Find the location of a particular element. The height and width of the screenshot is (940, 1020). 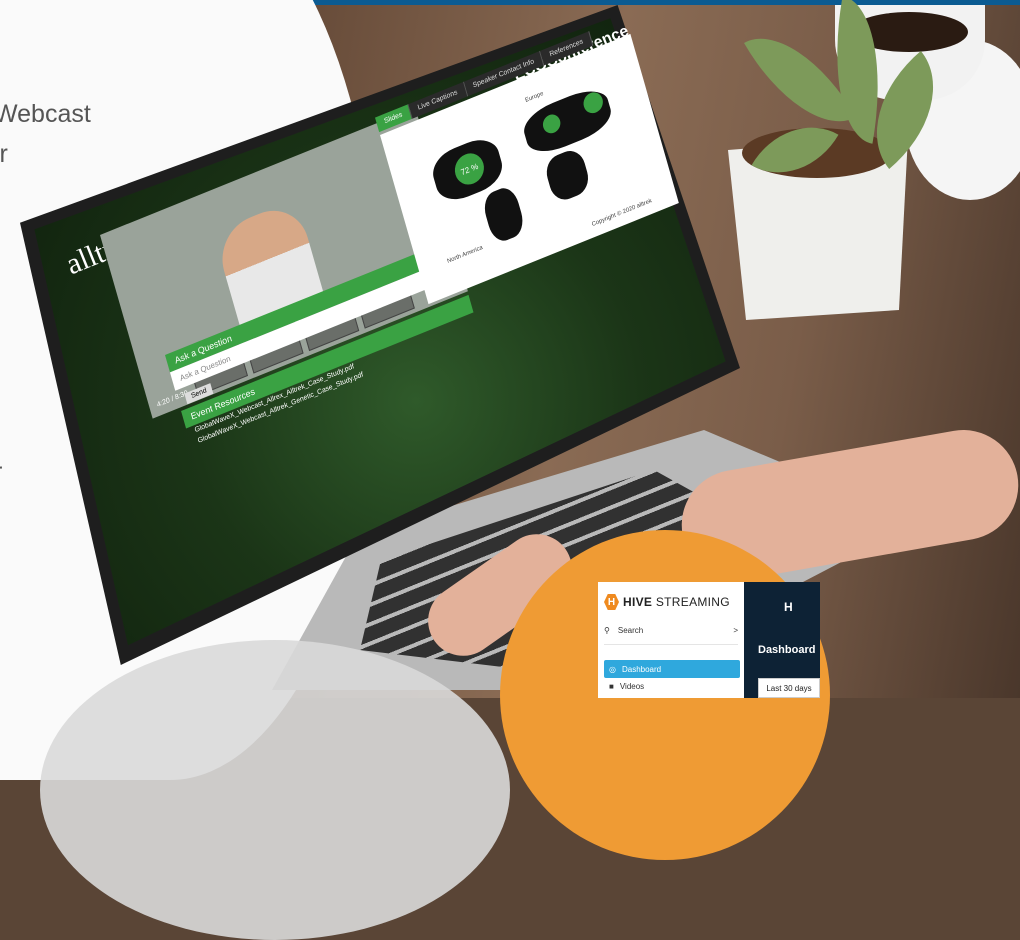

sidebar-item-label: Dashboard is located at coordinates (641, 669).